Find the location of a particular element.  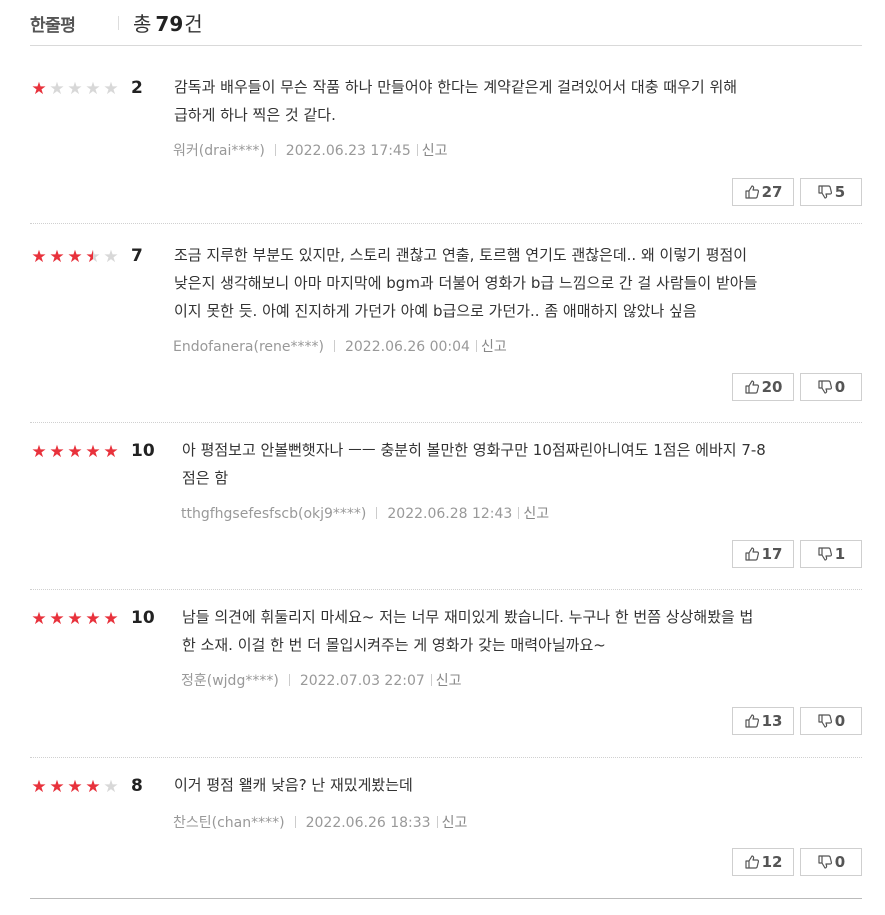

like-button: 27 is located at coordinates (763, 192).